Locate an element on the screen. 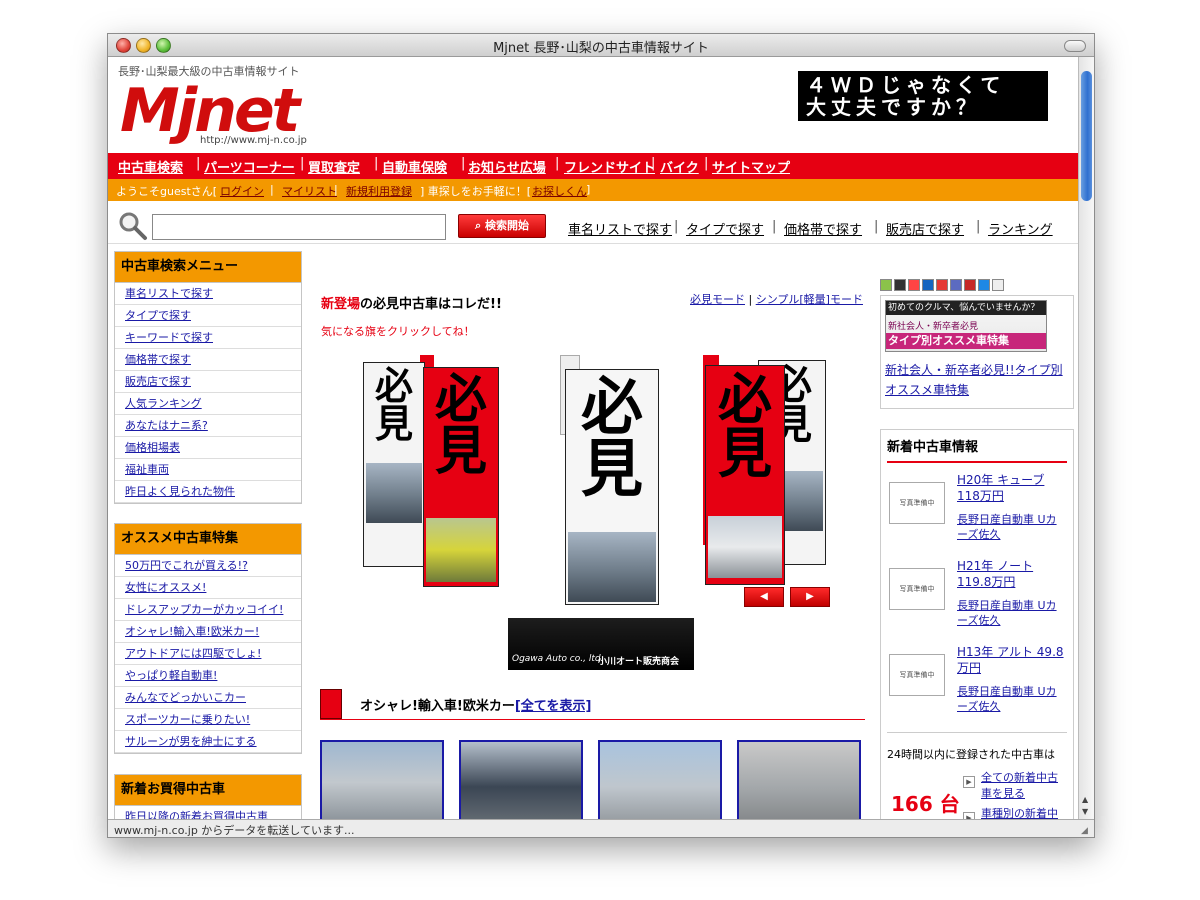  flag-kanji: 見 is located at coordinates (393, 423).